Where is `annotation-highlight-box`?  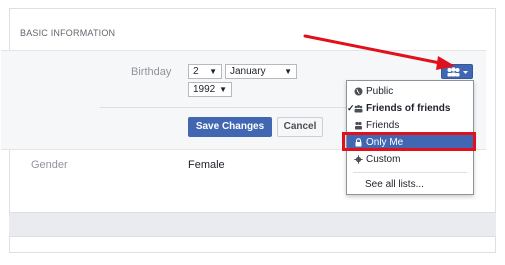 annotation-highlight-box is located at coordinates (409, 141).